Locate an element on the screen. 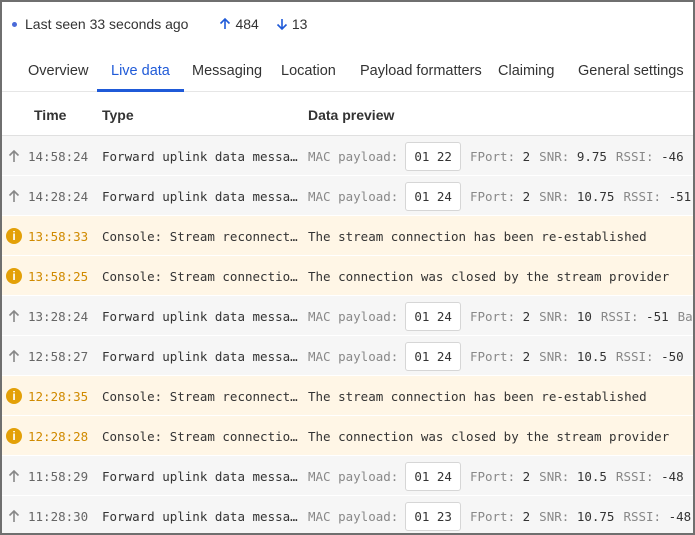  tab-live-data: Live data is located at coordinates (140, 73).